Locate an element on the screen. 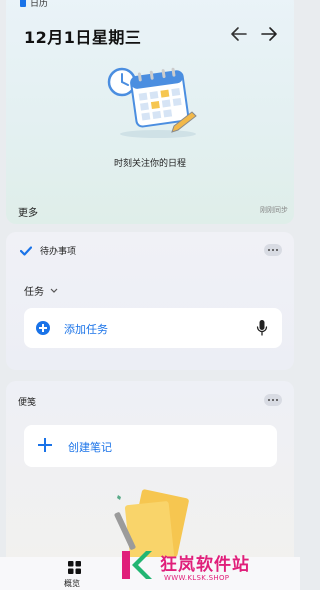 The image size is (320, 590). calendar-app-header: 日历 is located at coordinates (34, 4).